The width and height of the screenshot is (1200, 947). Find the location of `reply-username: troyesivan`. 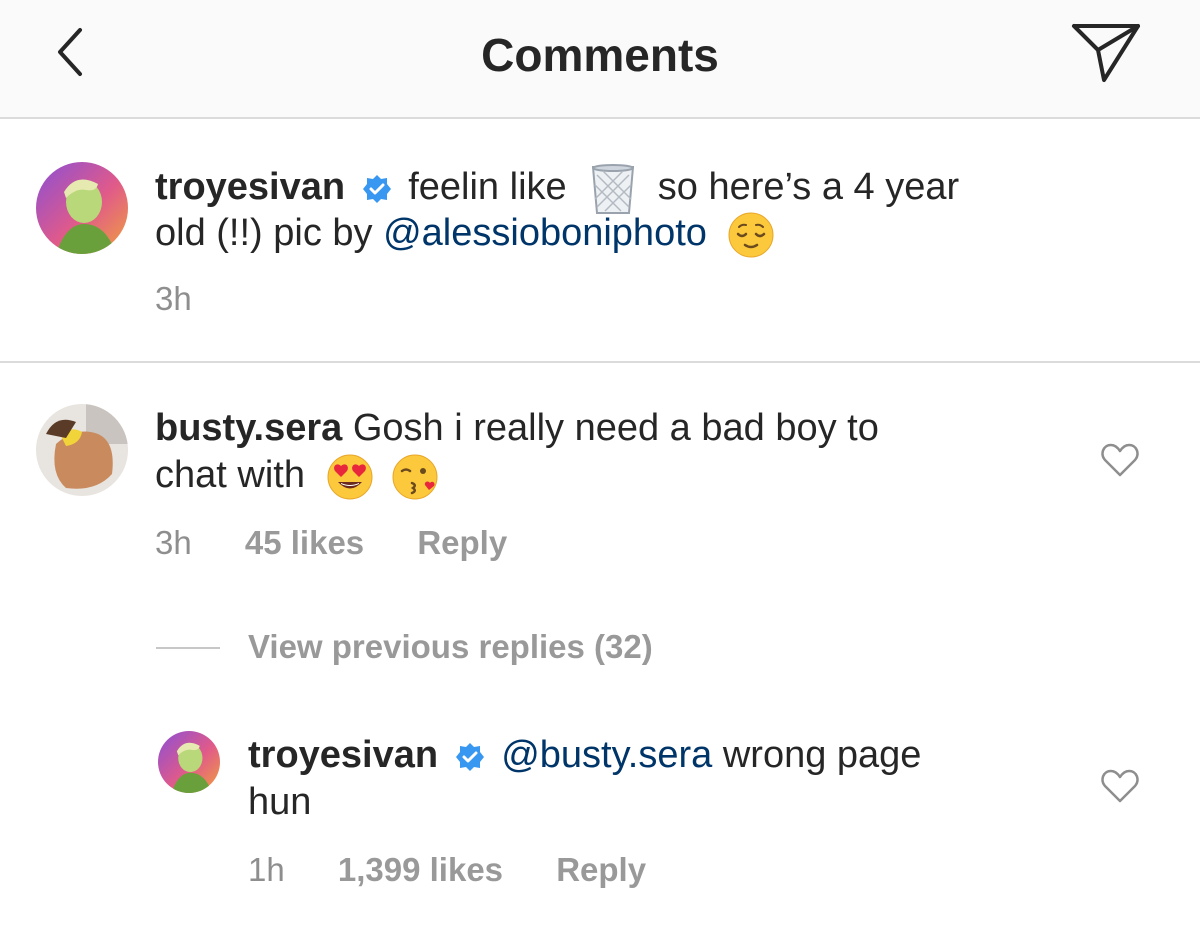

reply-username: troyesivan is located at coordinates (343, 755).